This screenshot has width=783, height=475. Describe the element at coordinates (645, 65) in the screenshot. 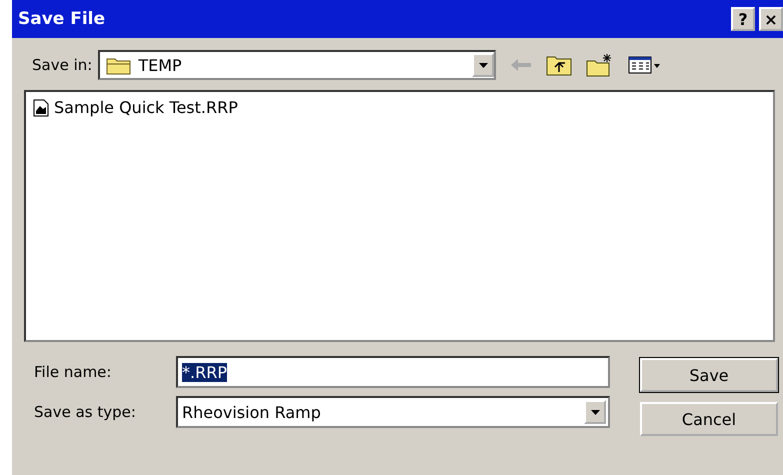

I see `view-menu-icon` at that location.